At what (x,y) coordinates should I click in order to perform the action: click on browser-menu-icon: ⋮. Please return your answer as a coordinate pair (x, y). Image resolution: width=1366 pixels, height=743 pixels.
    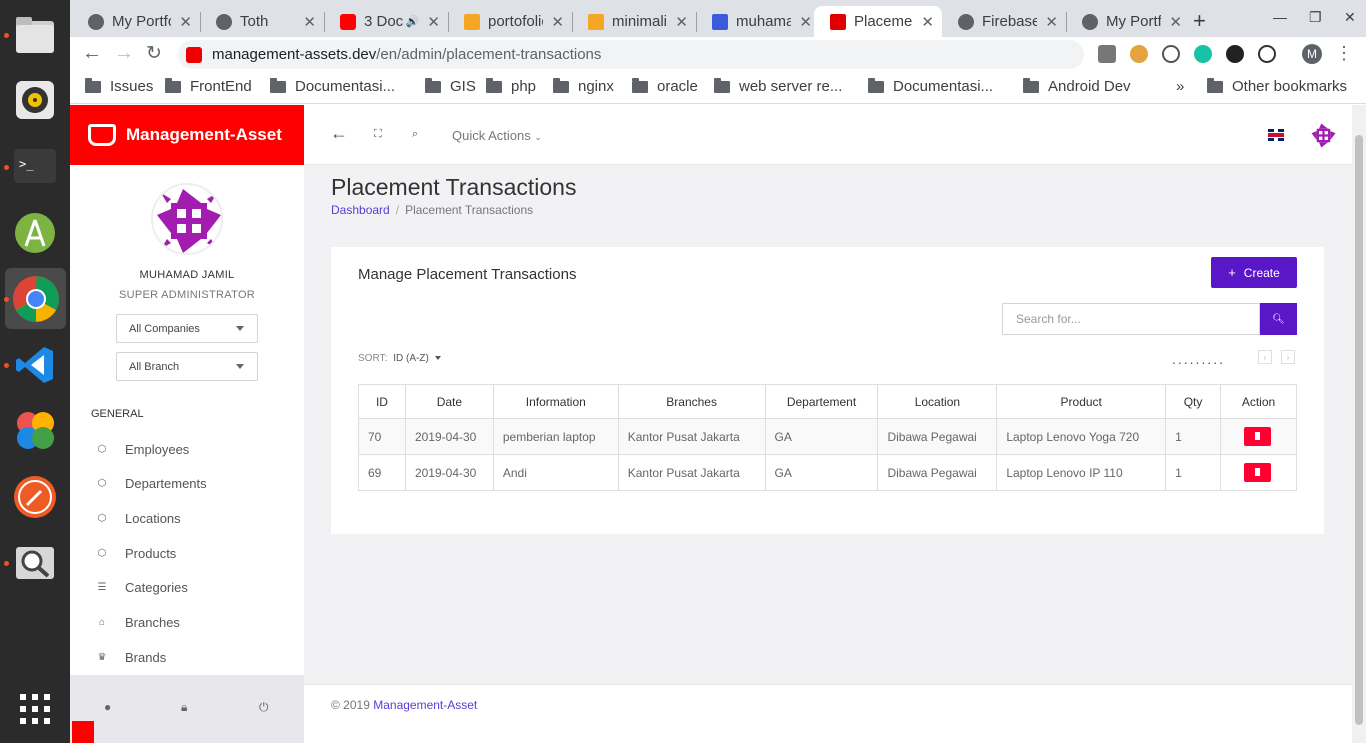
    Looking at the image, I should click on (1344, 53).